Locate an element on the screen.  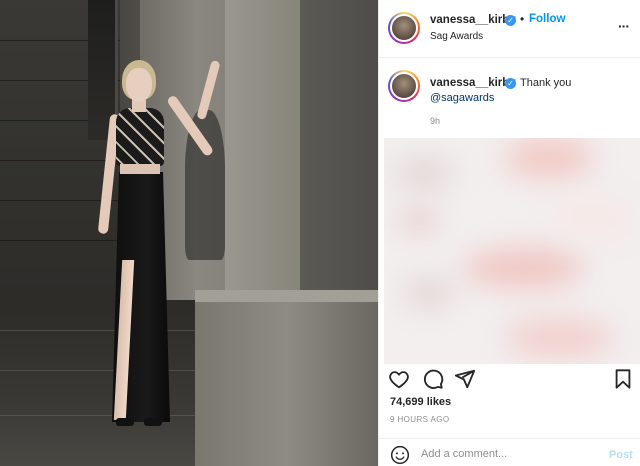
header-username: vanessa__kirby is located at coordinates (473, 20).